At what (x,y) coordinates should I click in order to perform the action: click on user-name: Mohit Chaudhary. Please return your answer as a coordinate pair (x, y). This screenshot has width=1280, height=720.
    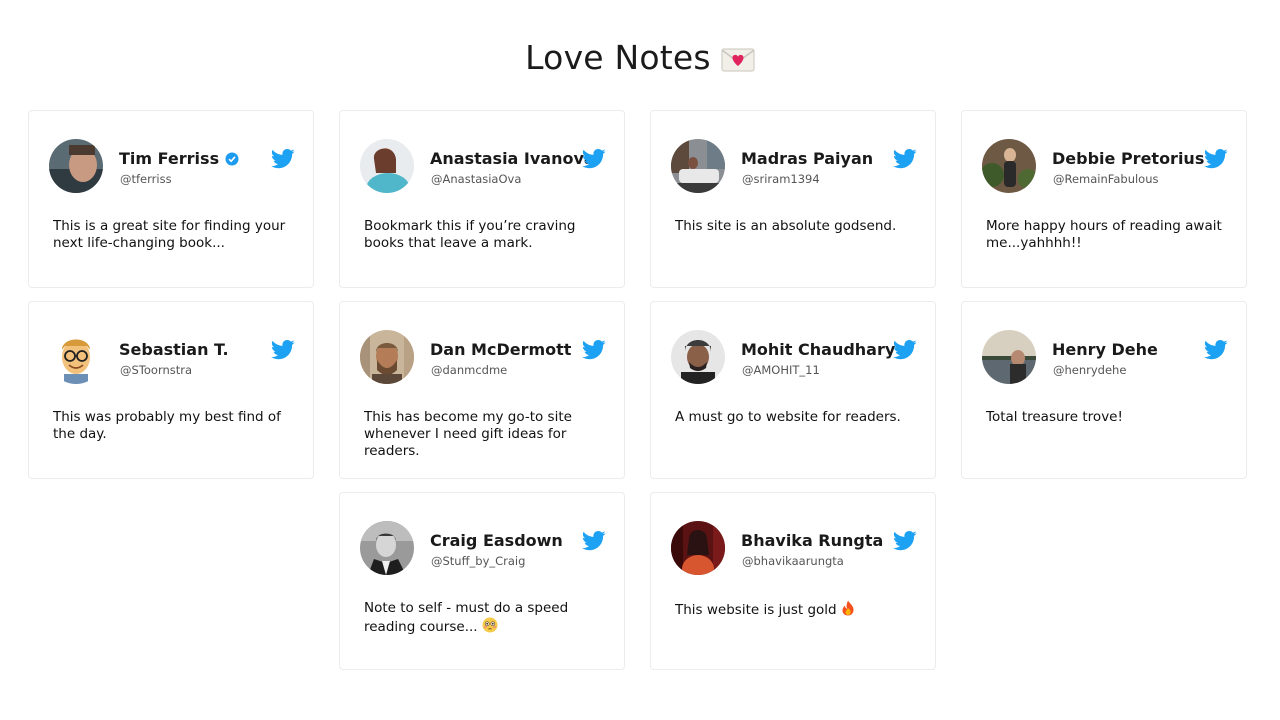
    Looking at the image, I should click on (818, 349).